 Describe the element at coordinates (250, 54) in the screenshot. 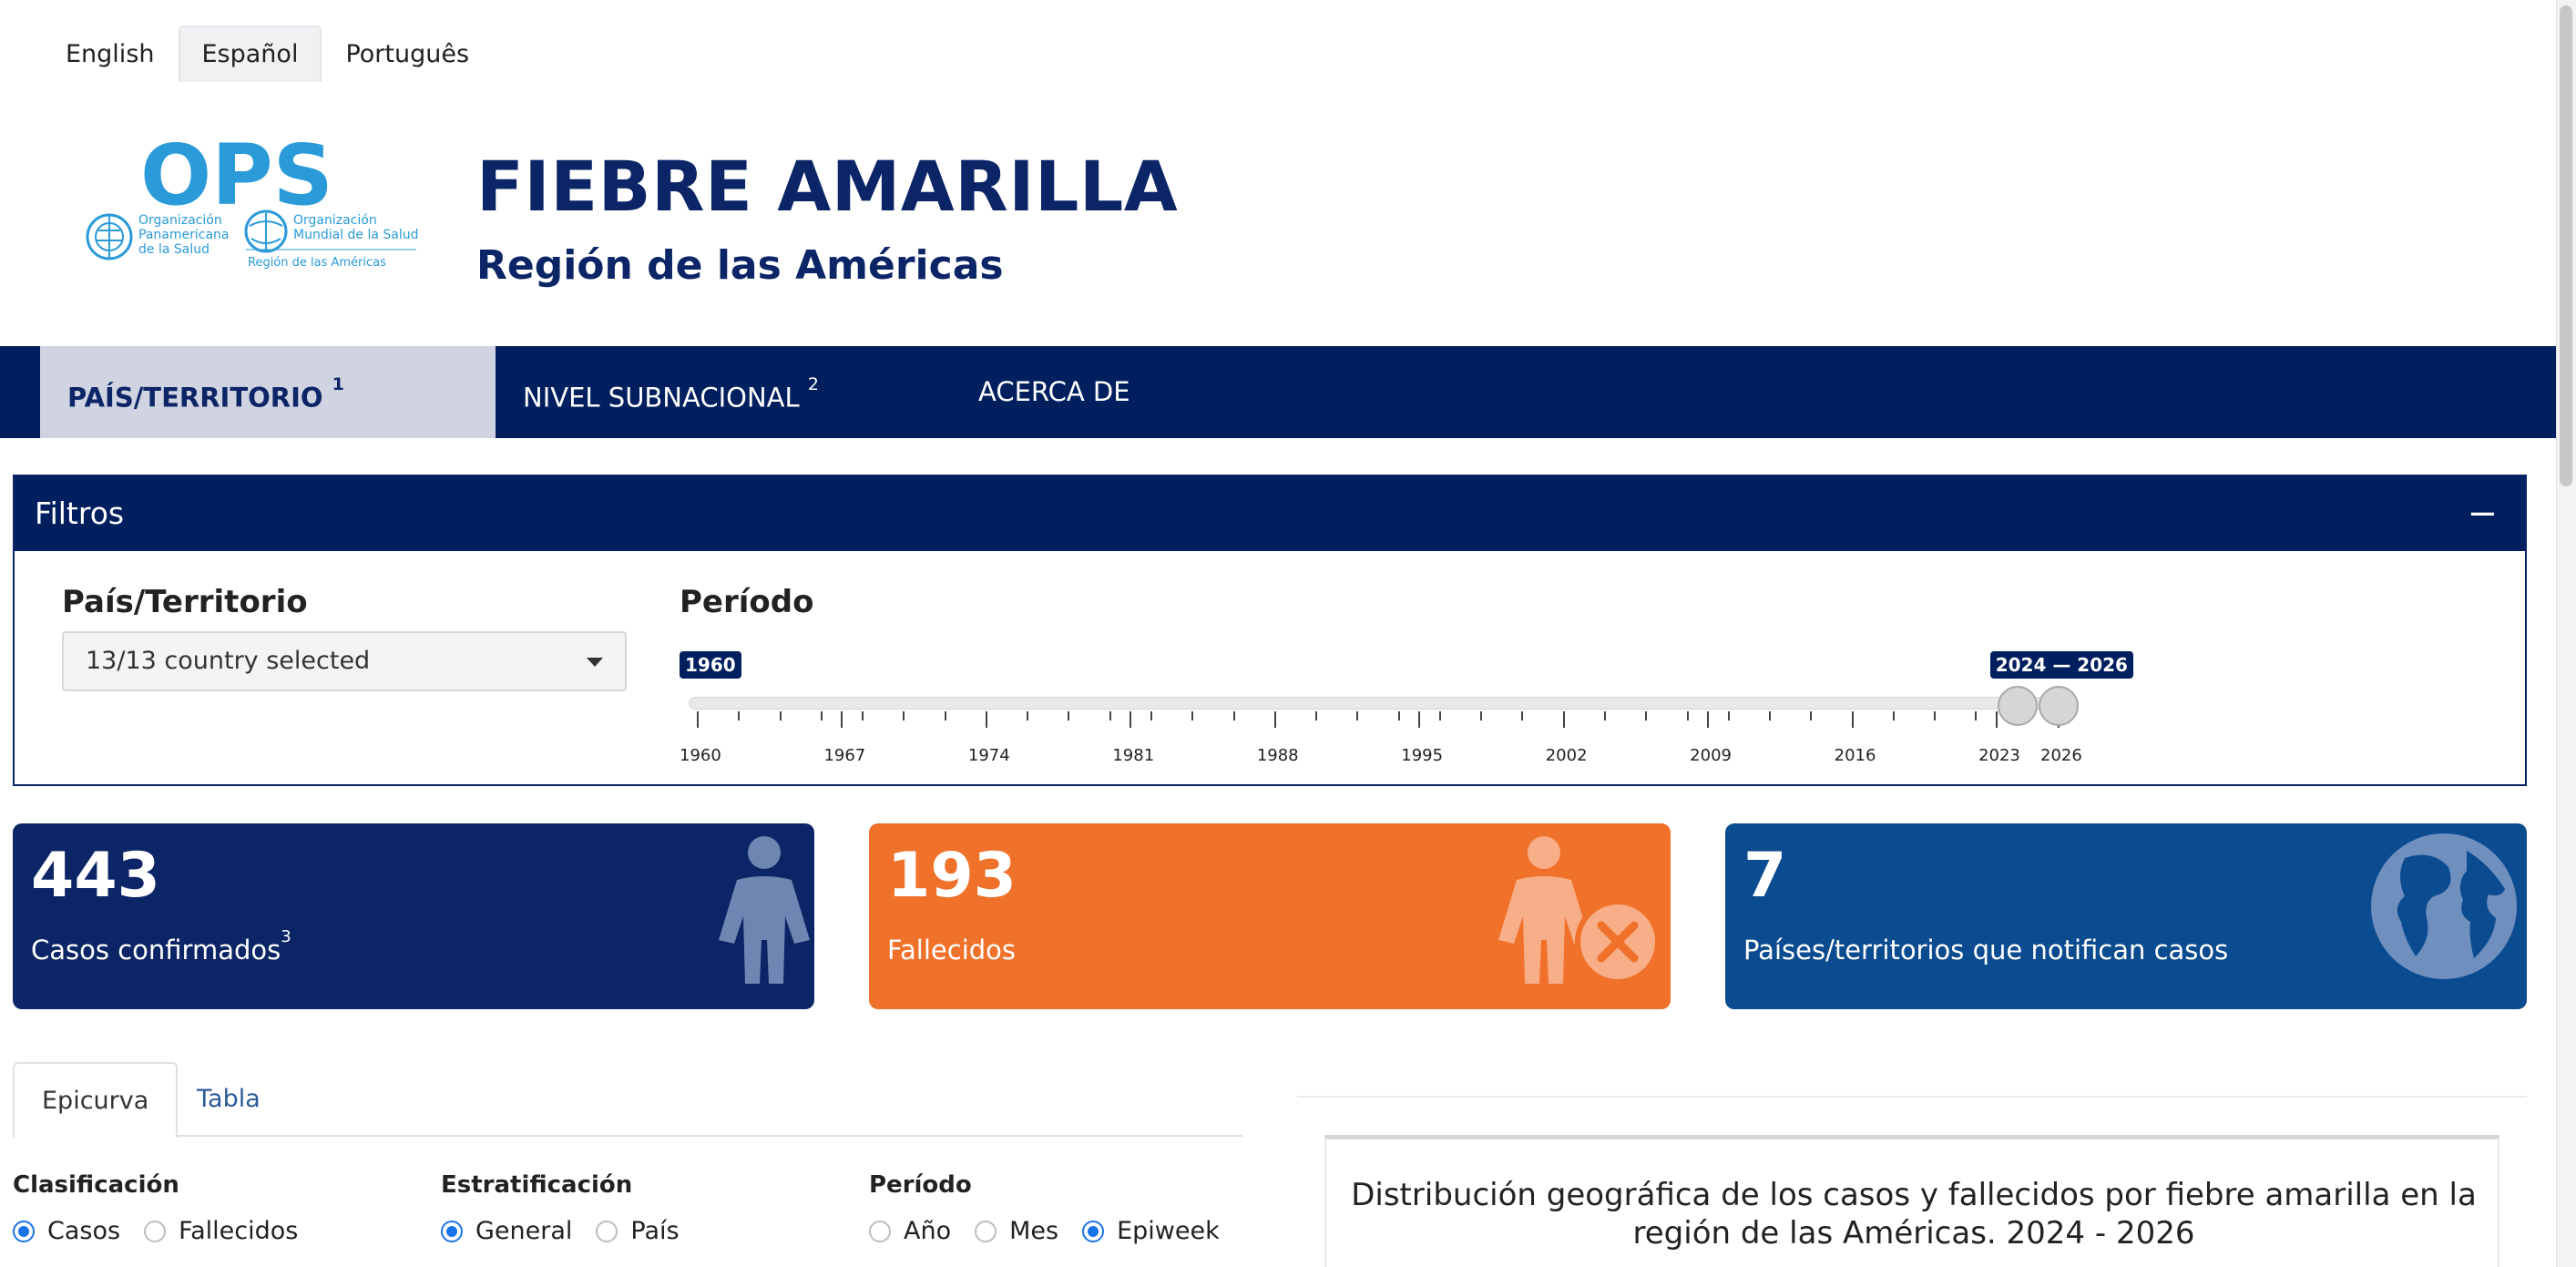

I see `lang-espanol: Español` at that location.